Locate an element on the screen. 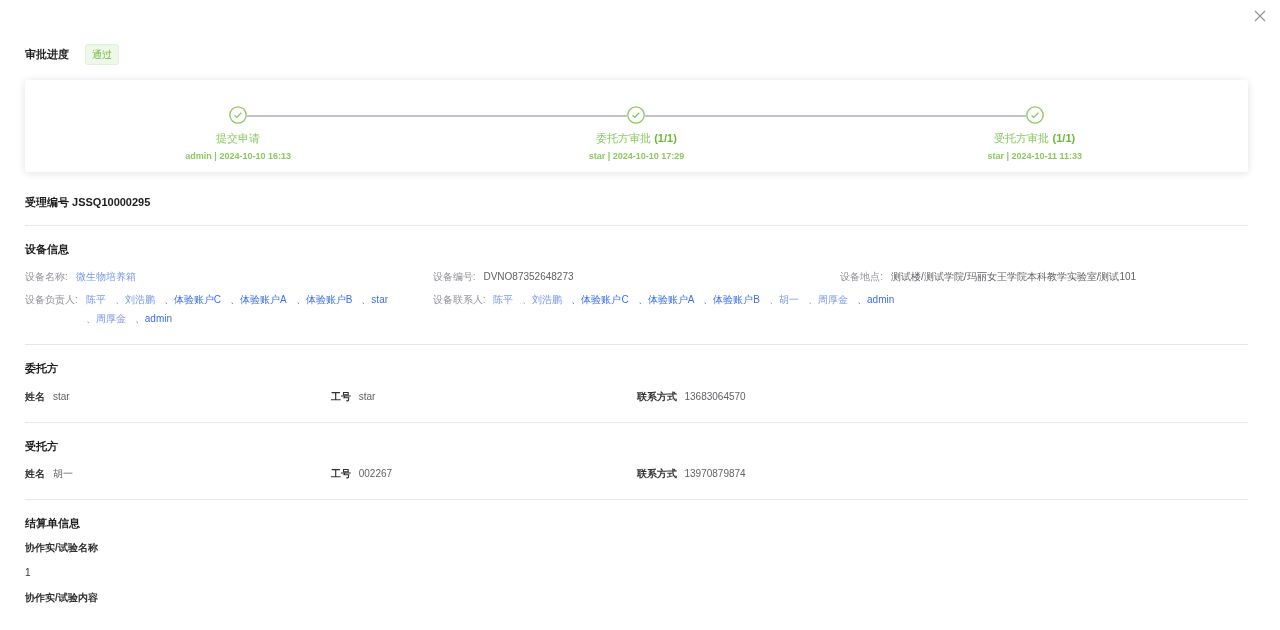 This screenshot has height=630, width=1280. step-meta: star | 2024-10-10 17:29 is located at coordinates (636, 156).